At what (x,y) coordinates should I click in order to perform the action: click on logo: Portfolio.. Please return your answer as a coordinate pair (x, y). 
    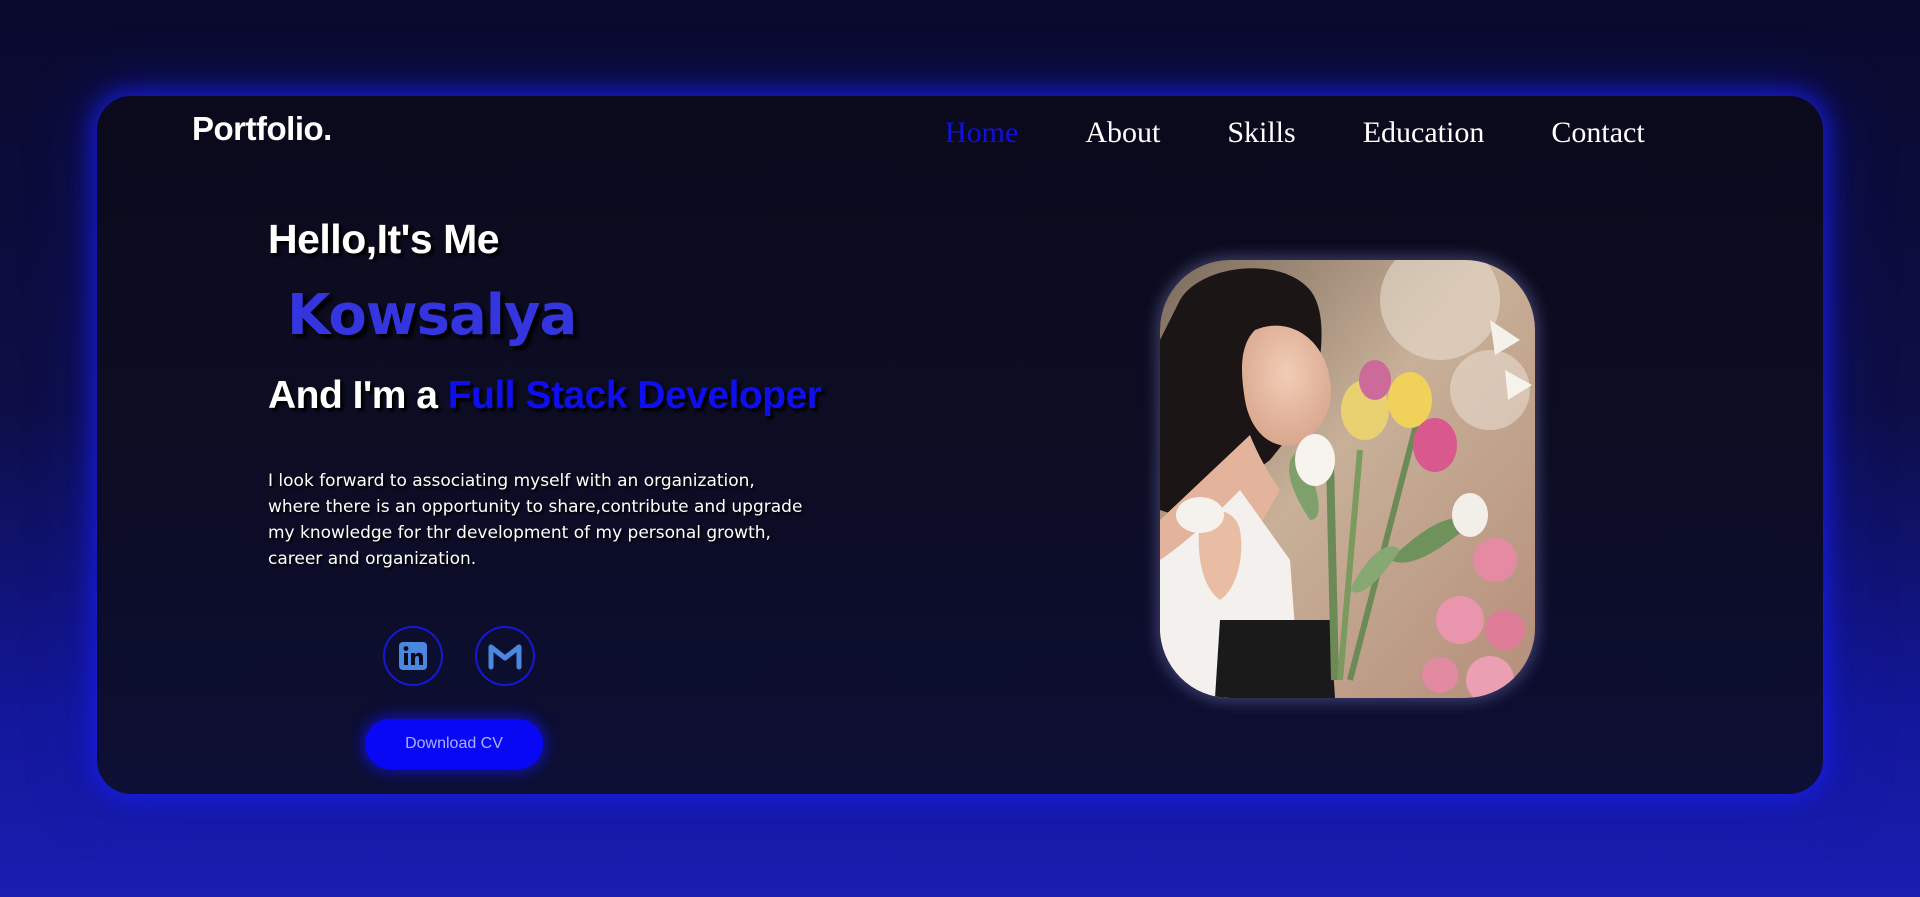
    Looking at the image, I should click on (262, 129).